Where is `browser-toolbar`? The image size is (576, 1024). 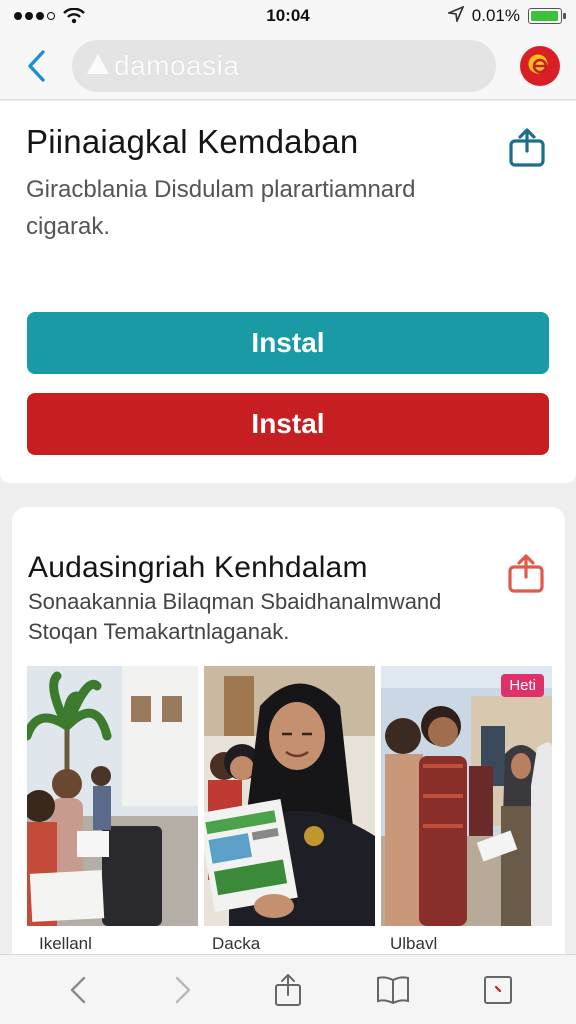 browser-toolbar is located at coordinates (288, 989).